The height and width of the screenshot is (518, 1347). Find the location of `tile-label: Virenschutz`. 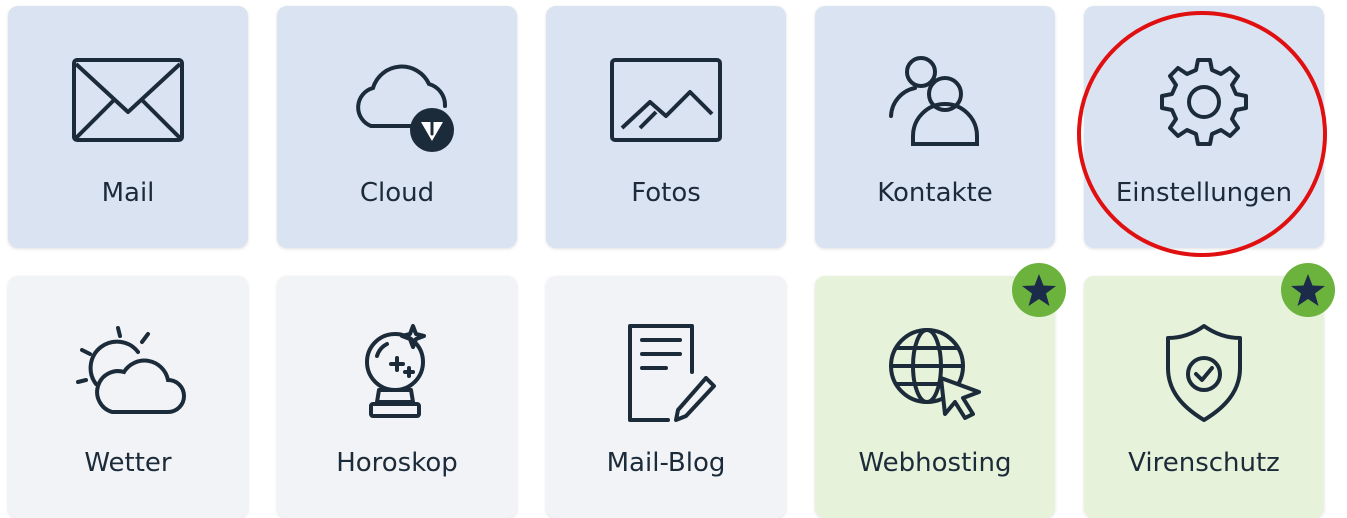

tile-label: Virenschutz is located at coordinates (1204, 463).